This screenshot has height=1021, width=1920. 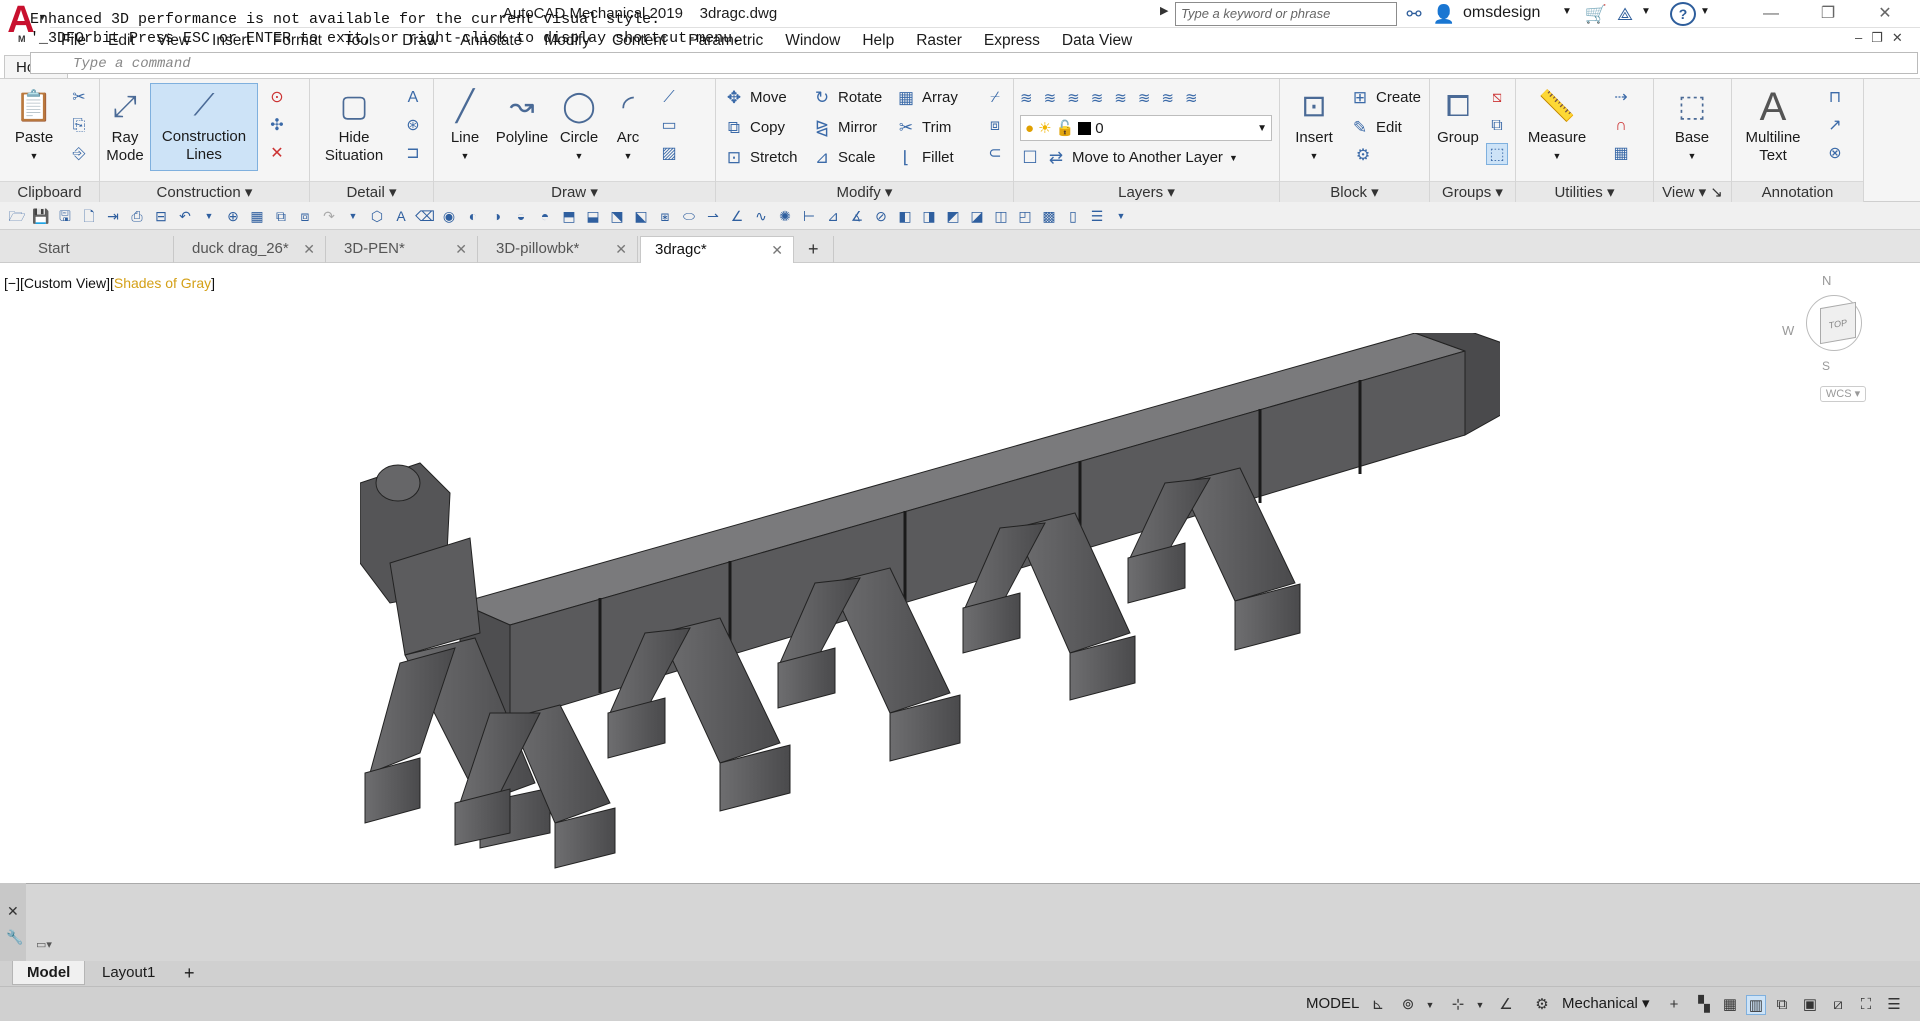 What do you see at coordinates (953, 216) in the screenshot?
I see `view-right-icon: ◩` at bounding box center [953, 216].